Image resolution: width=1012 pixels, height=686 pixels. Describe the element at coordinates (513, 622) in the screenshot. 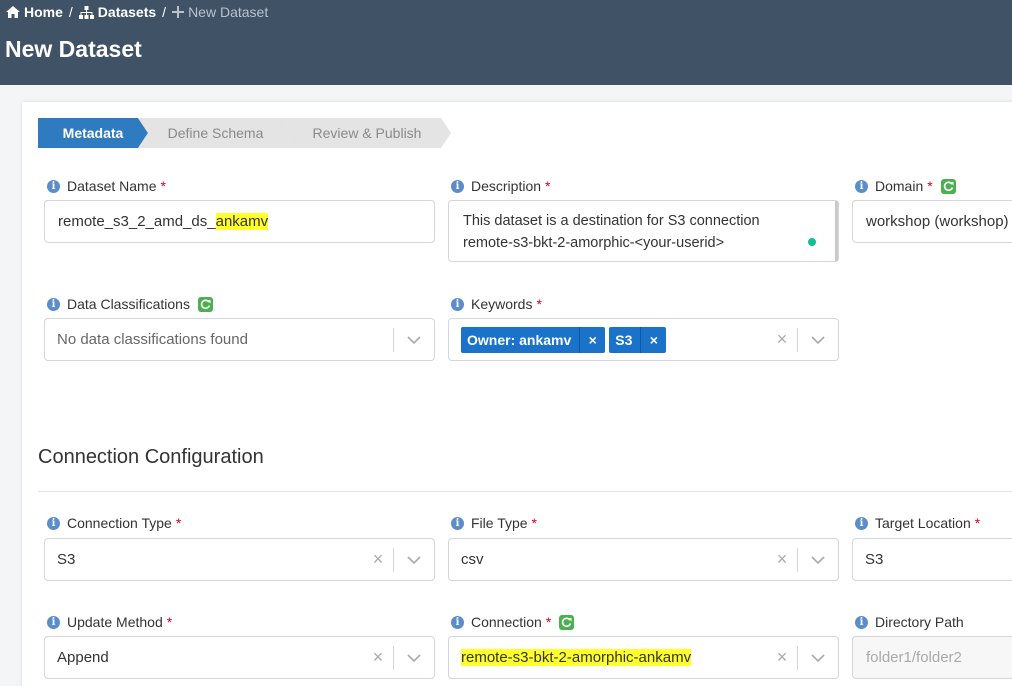

I see `connection-label: i Connection *` at that location.